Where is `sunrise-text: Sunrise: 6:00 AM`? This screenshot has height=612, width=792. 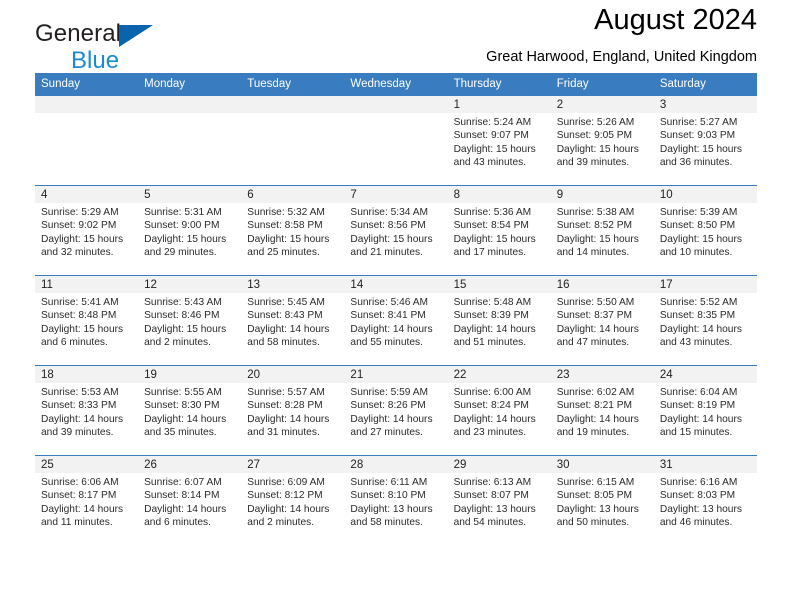
sunrise-text: Sunrise: 6:00 AM is located at coordinates (492, 392).